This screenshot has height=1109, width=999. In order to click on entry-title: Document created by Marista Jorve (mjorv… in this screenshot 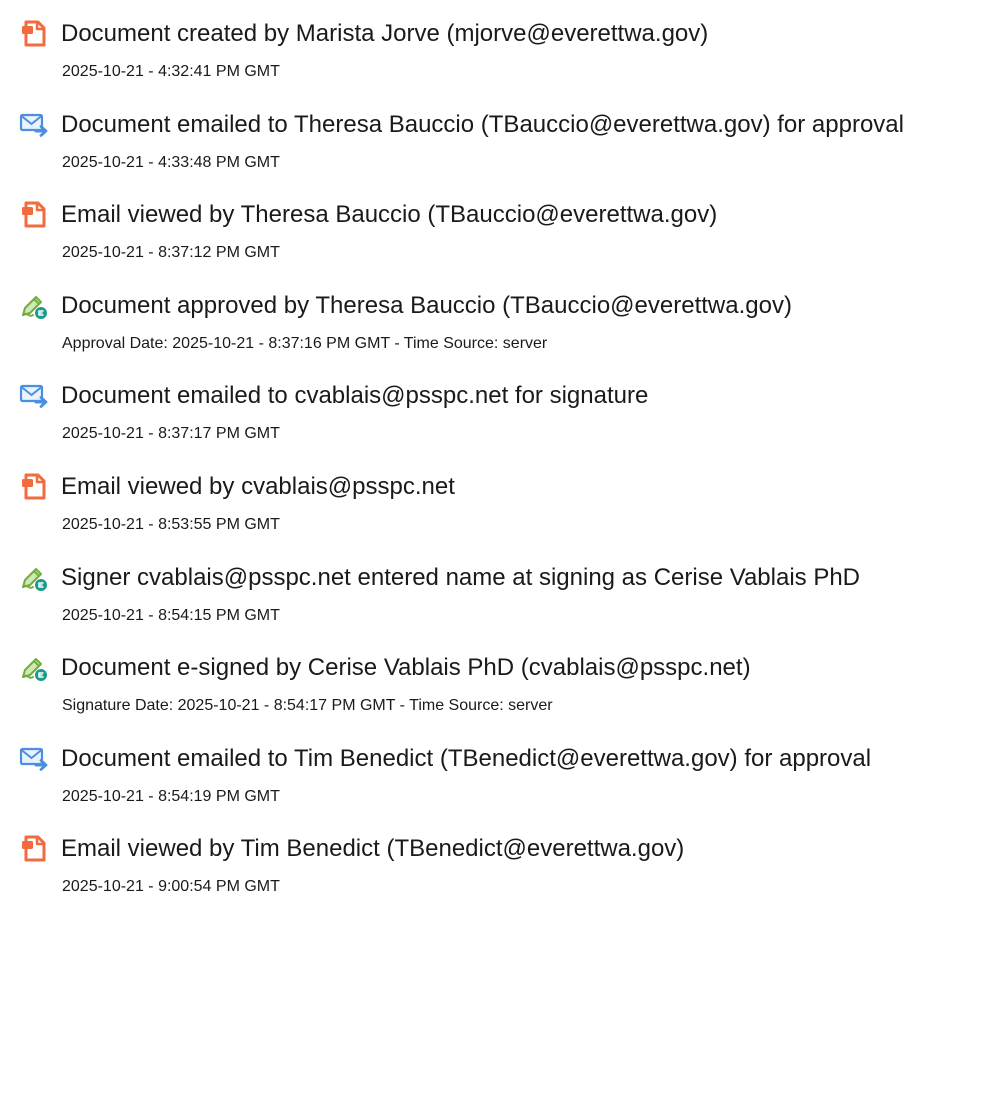, I will do `click(385, 33)`.